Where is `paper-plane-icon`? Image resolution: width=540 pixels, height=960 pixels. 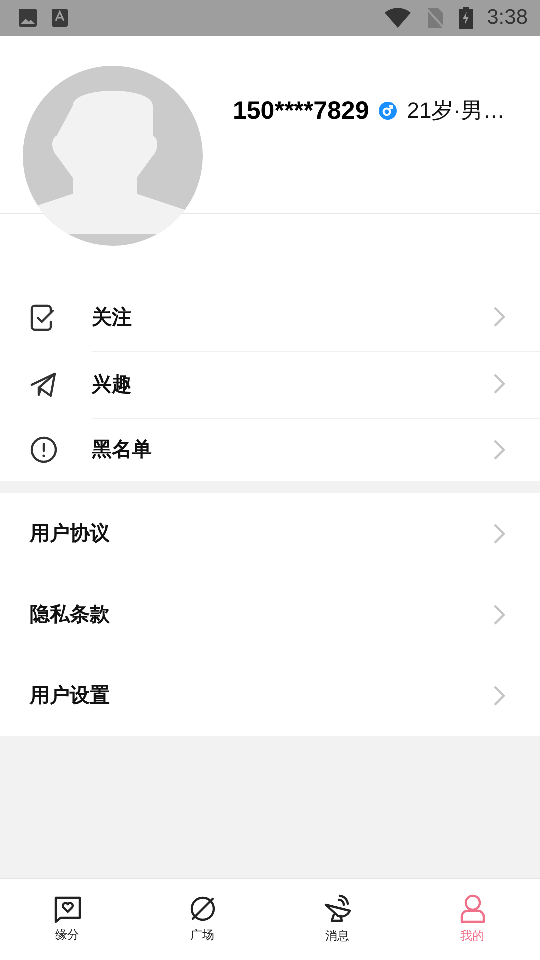 paper-plane-icon is located at coordinates (44, 385).